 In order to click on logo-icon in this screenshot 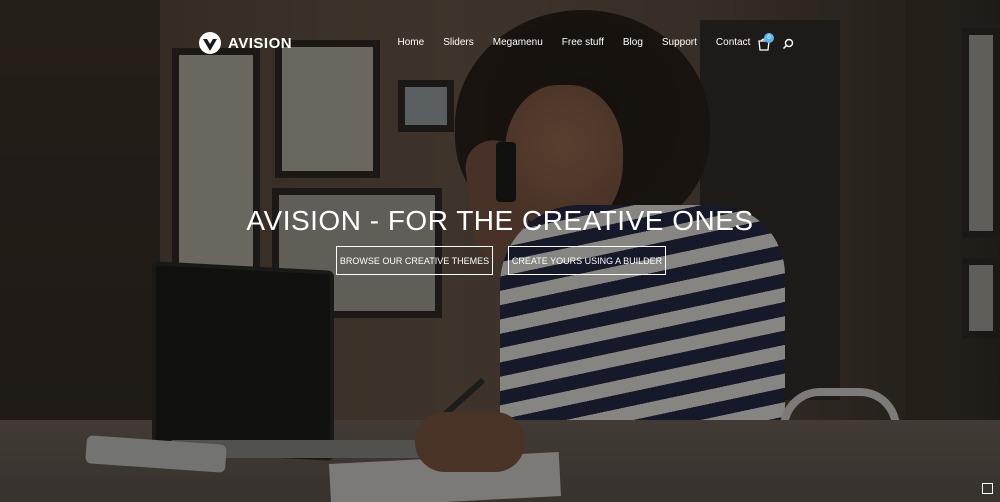, I will do `click(210, 43)`.